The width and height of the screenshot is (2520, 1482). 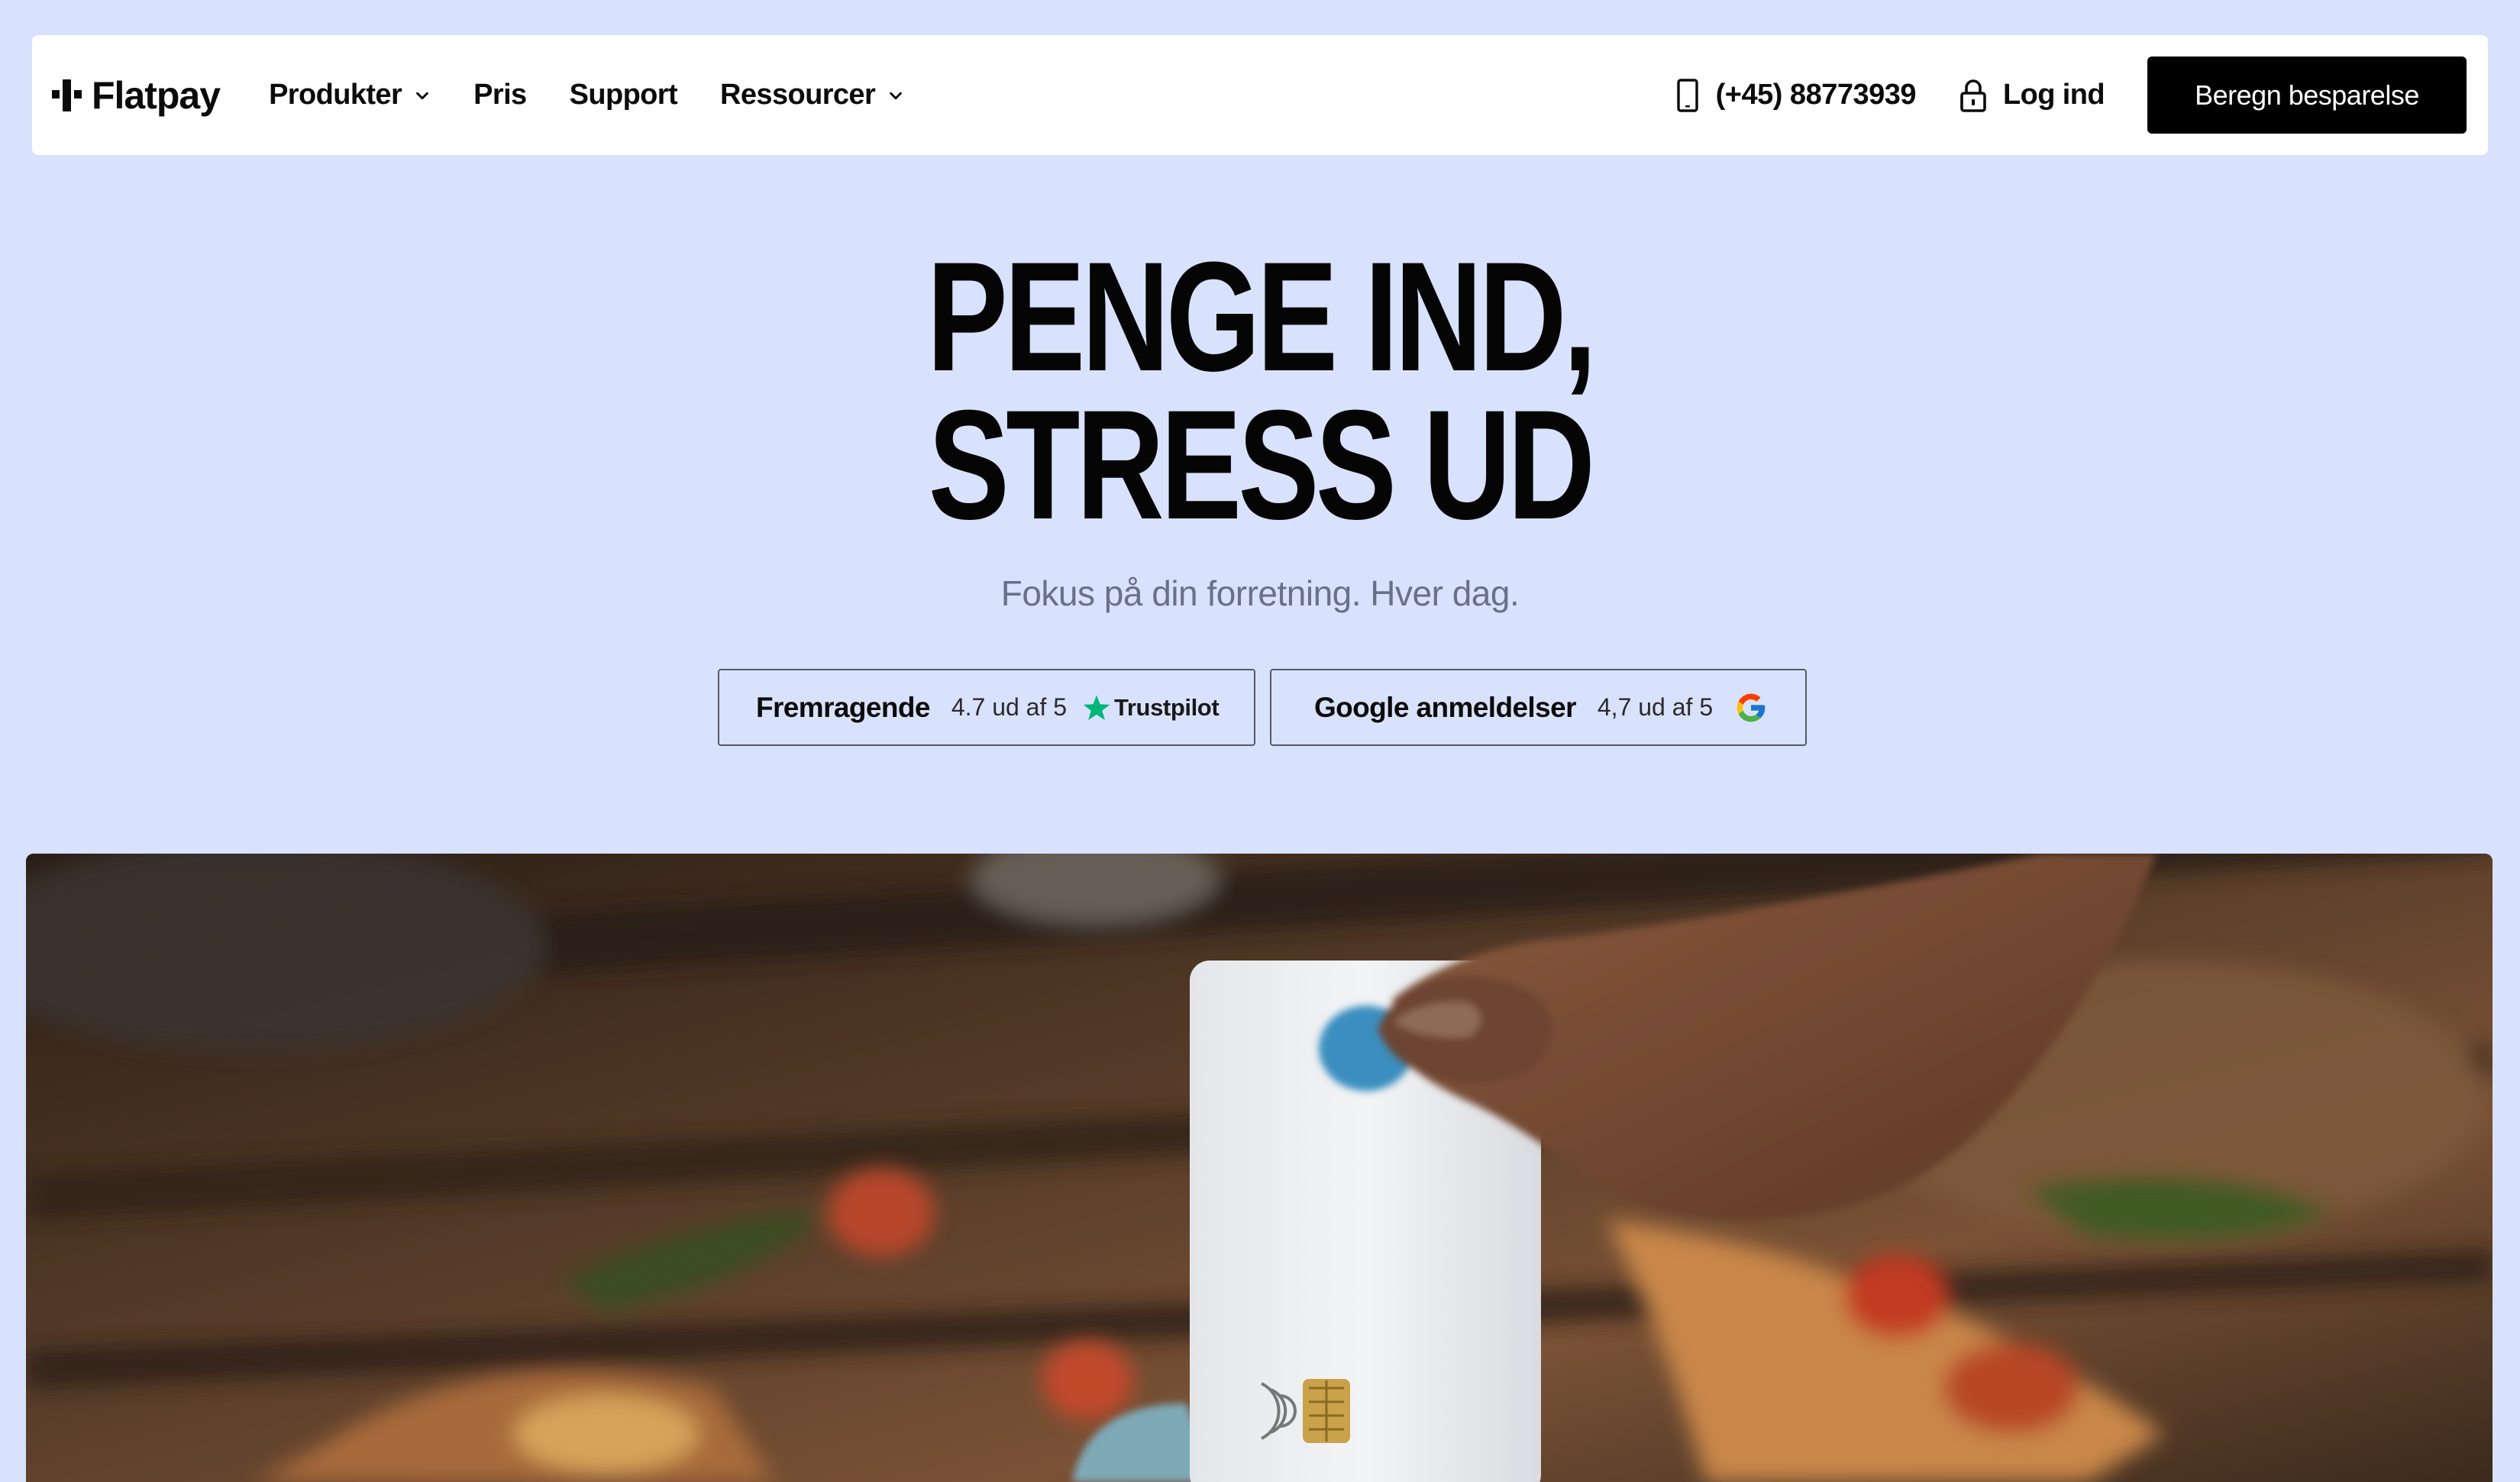 I want to click on phone-icon, so click(x=1687, y=95).